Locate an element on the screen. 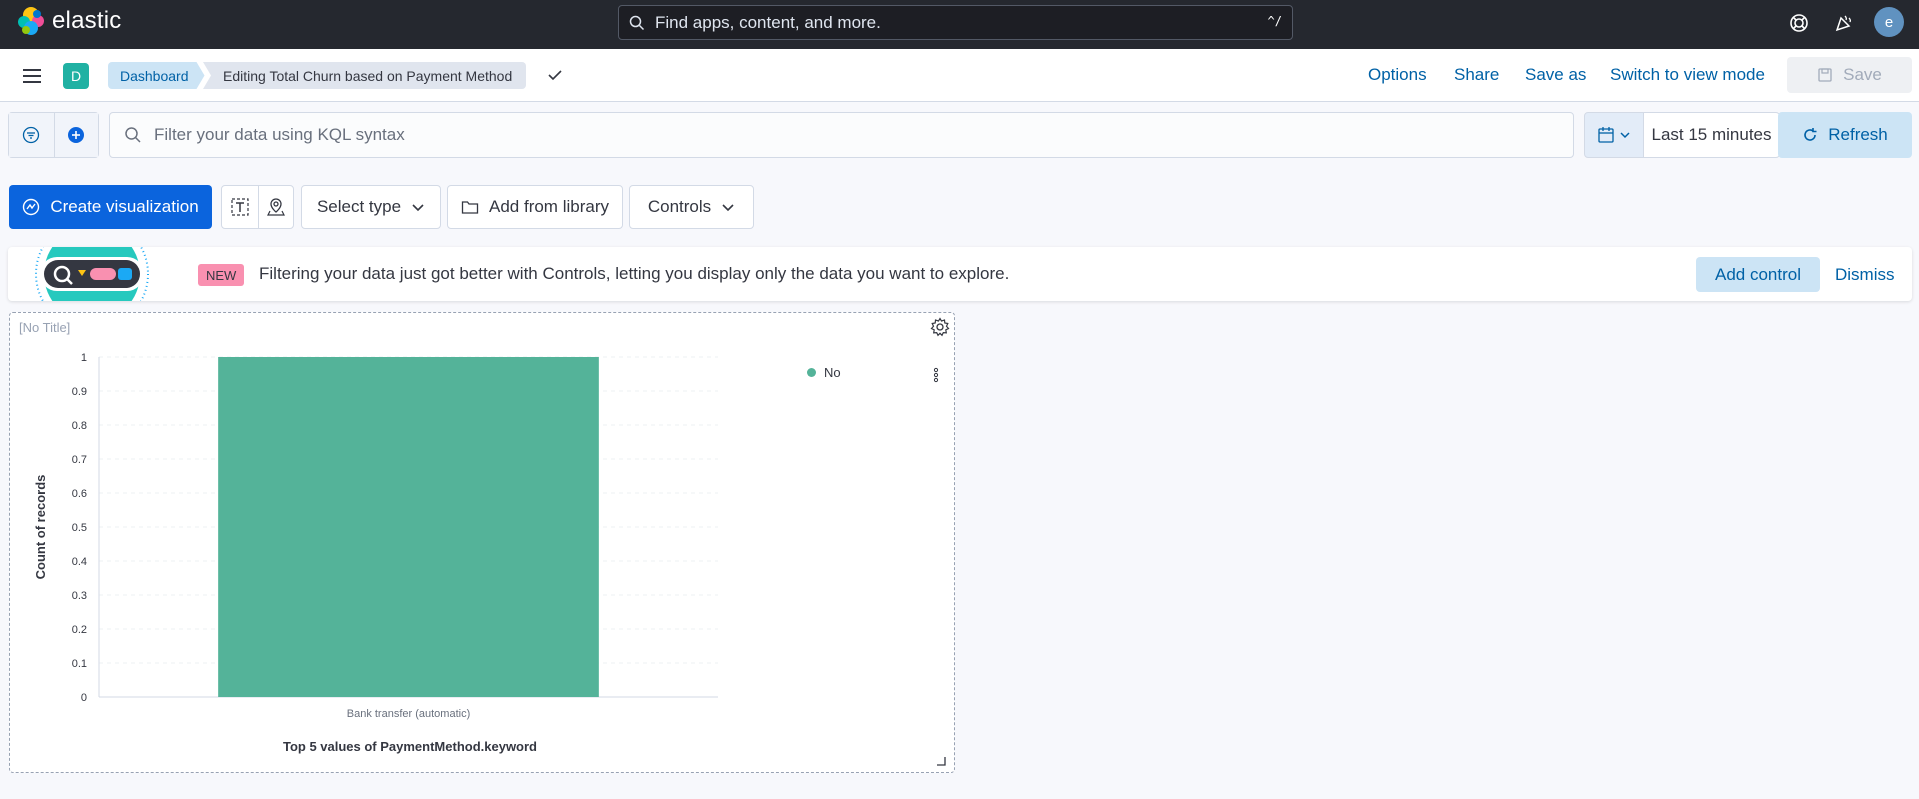 Image resolution: width=1919 pixels, height=799 pixels. save-button: Save is located at coordinates (1849, 75).